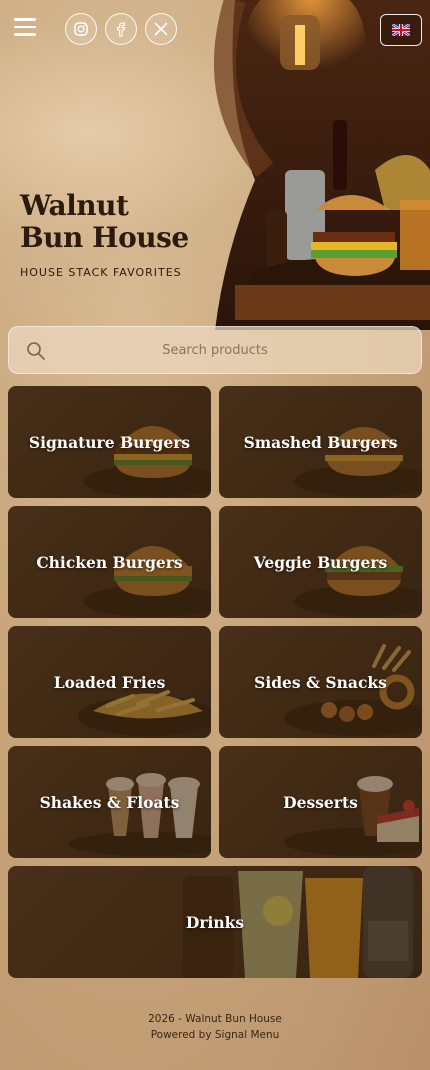 The width and height of the screenshot is (430, 1070). I want to click on category-label: Signature Burgers, so click(109, 442).